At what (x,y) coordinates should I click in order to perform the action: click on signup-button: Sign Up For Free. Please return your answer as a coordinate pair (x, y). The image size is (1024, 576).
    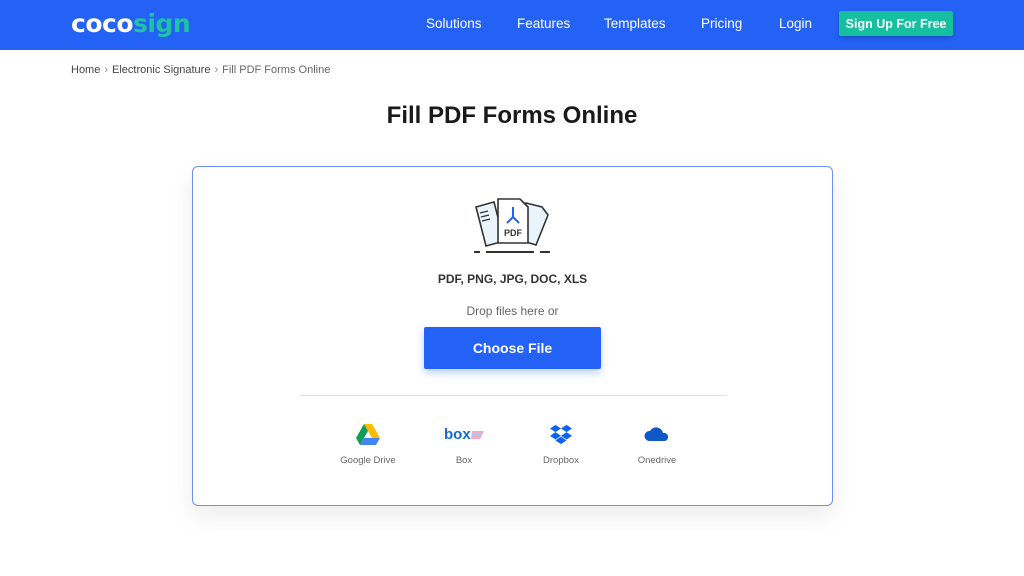
    Looking at the image, I should click on (896, 23).